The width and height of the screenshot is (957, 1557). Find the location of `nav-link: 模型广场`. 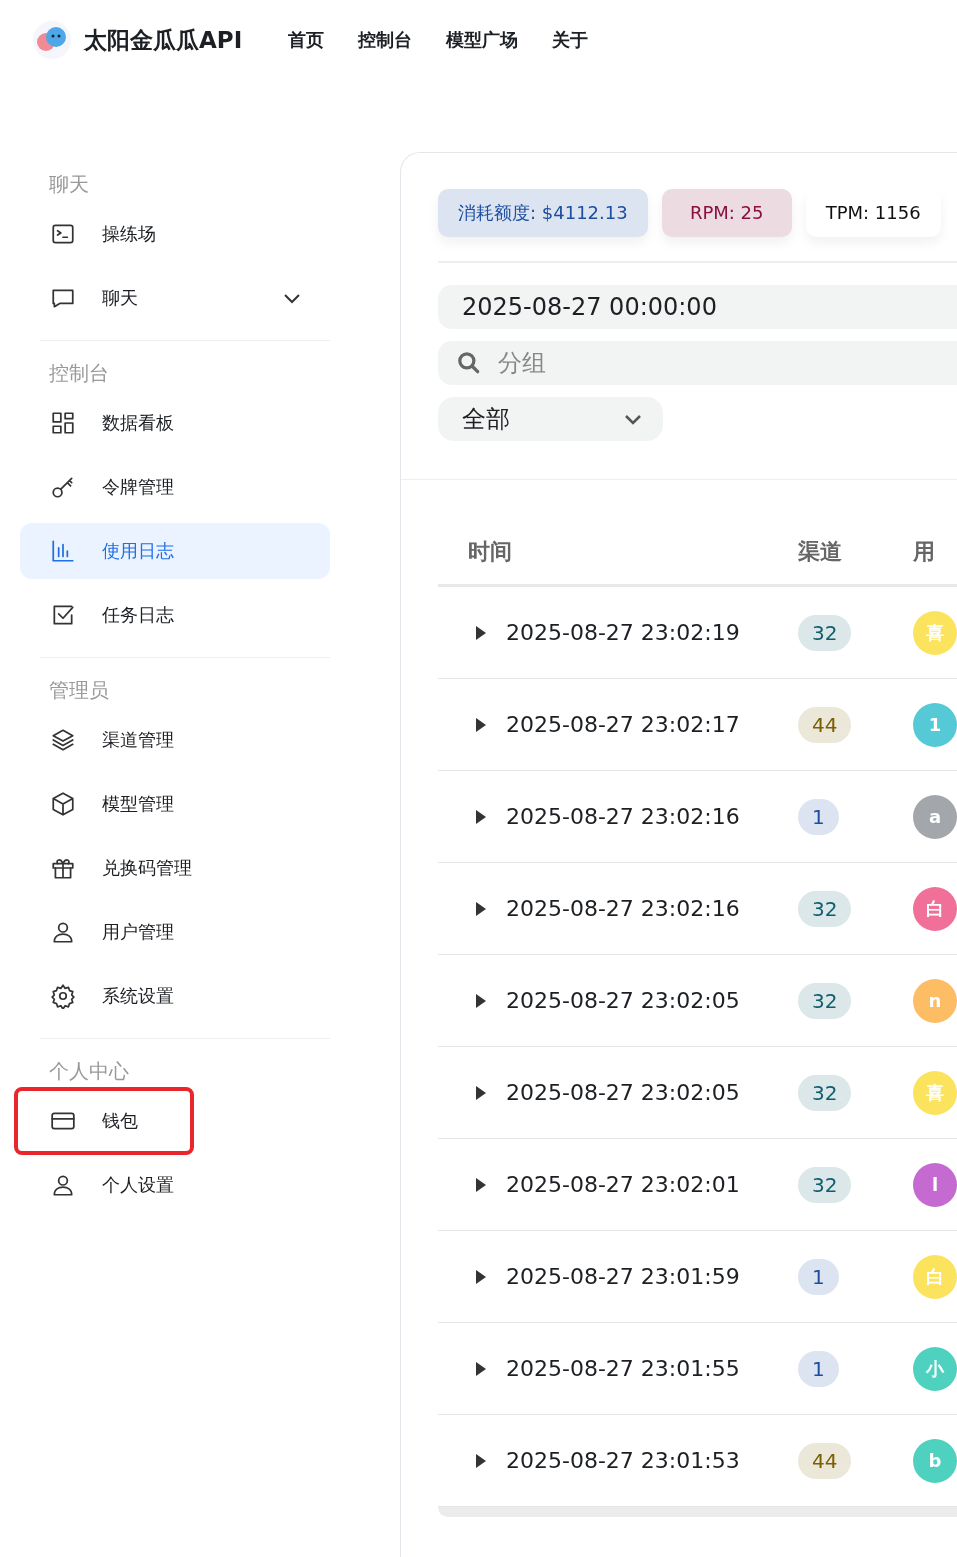

nav-link: 模型广场 is located at coordinates (482, 40).